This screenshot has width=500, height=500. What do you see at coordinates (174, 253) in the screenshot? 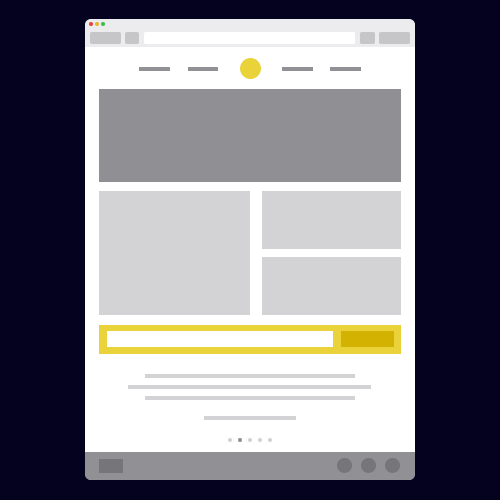
I see `feature-card-large` at bounding box center [174, 253].